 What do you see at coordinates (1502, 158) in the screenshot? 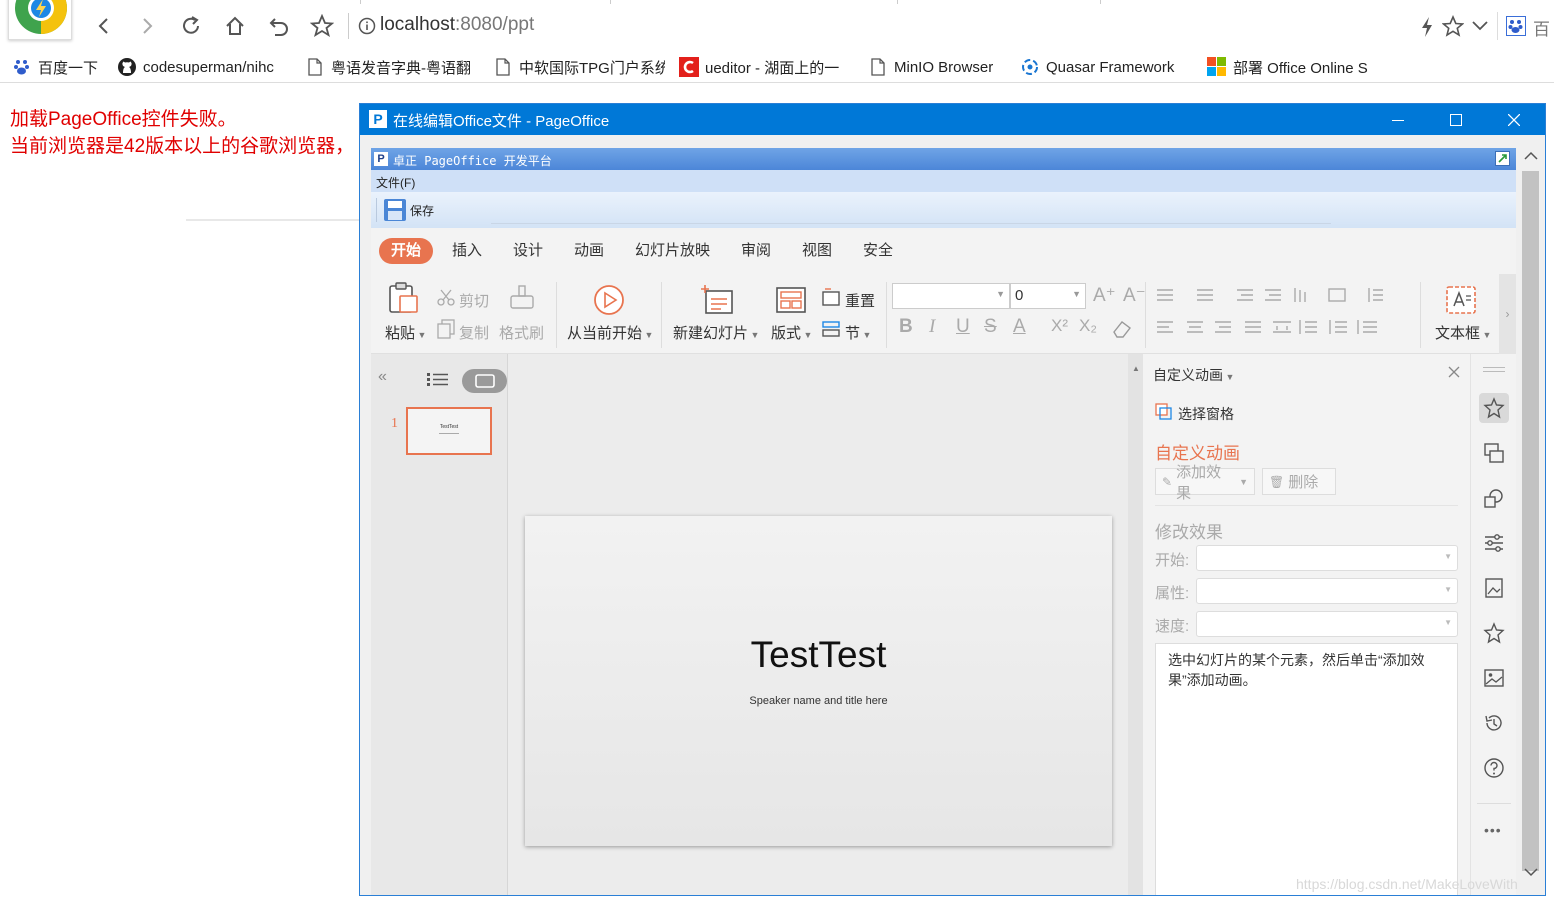
I see `fullscreen-icon` at bounding box center [1502, 158].